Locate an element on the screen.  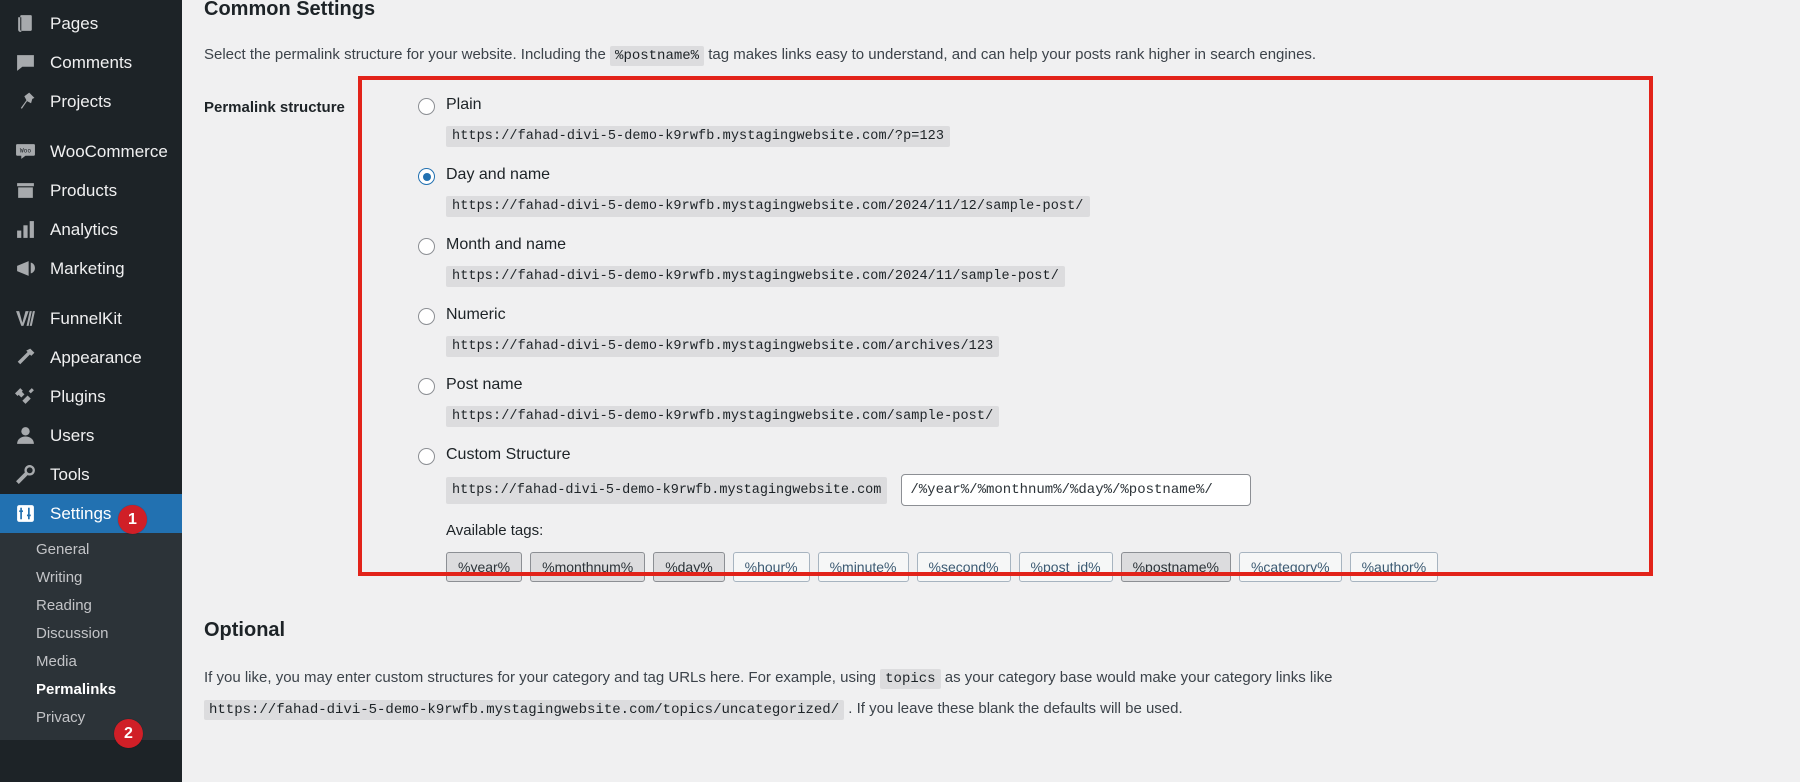
sidebar-item-users: Users is located at coordinates (91, 435).